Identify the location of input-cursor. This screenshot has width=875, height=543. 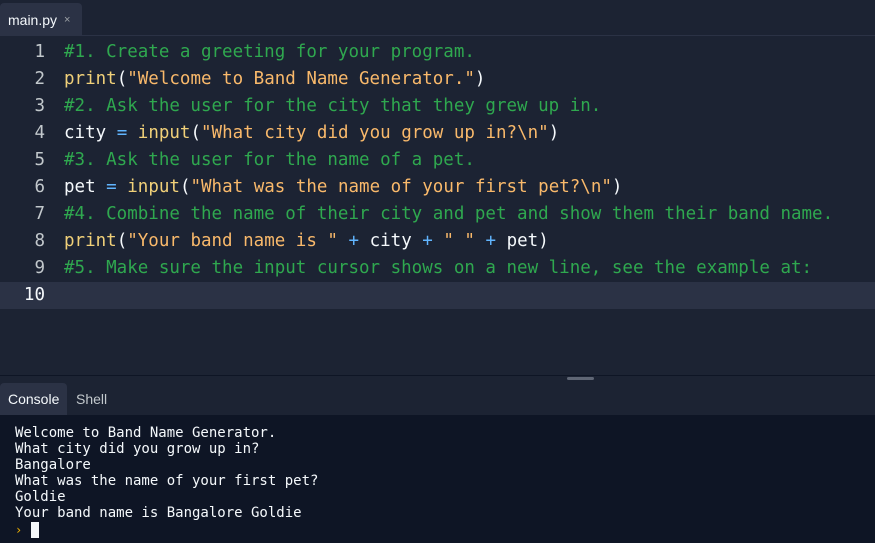
(35, 530).